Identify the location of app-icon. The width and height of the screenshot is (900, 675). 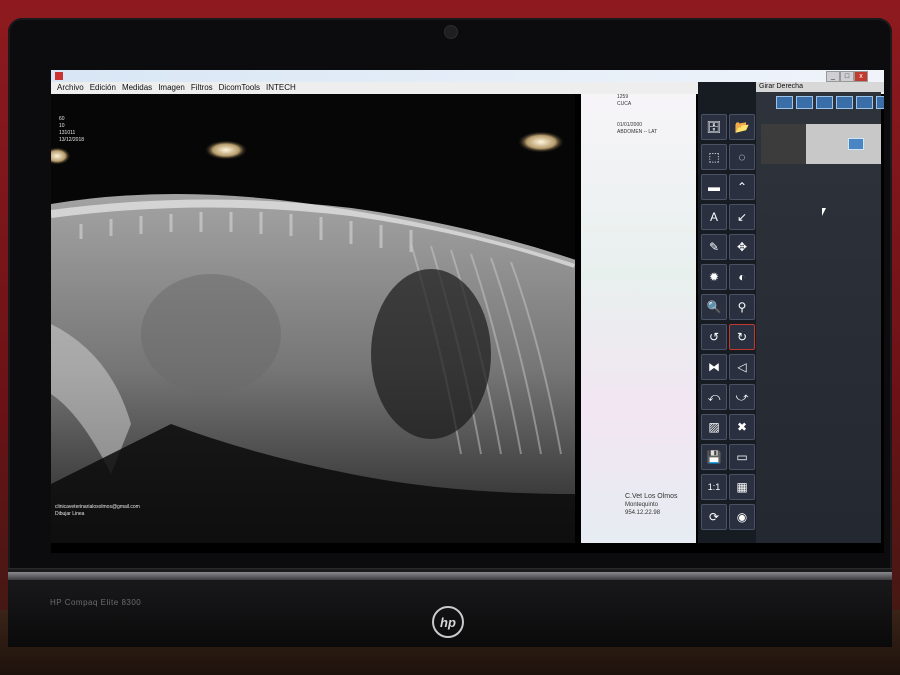
(59, 76).